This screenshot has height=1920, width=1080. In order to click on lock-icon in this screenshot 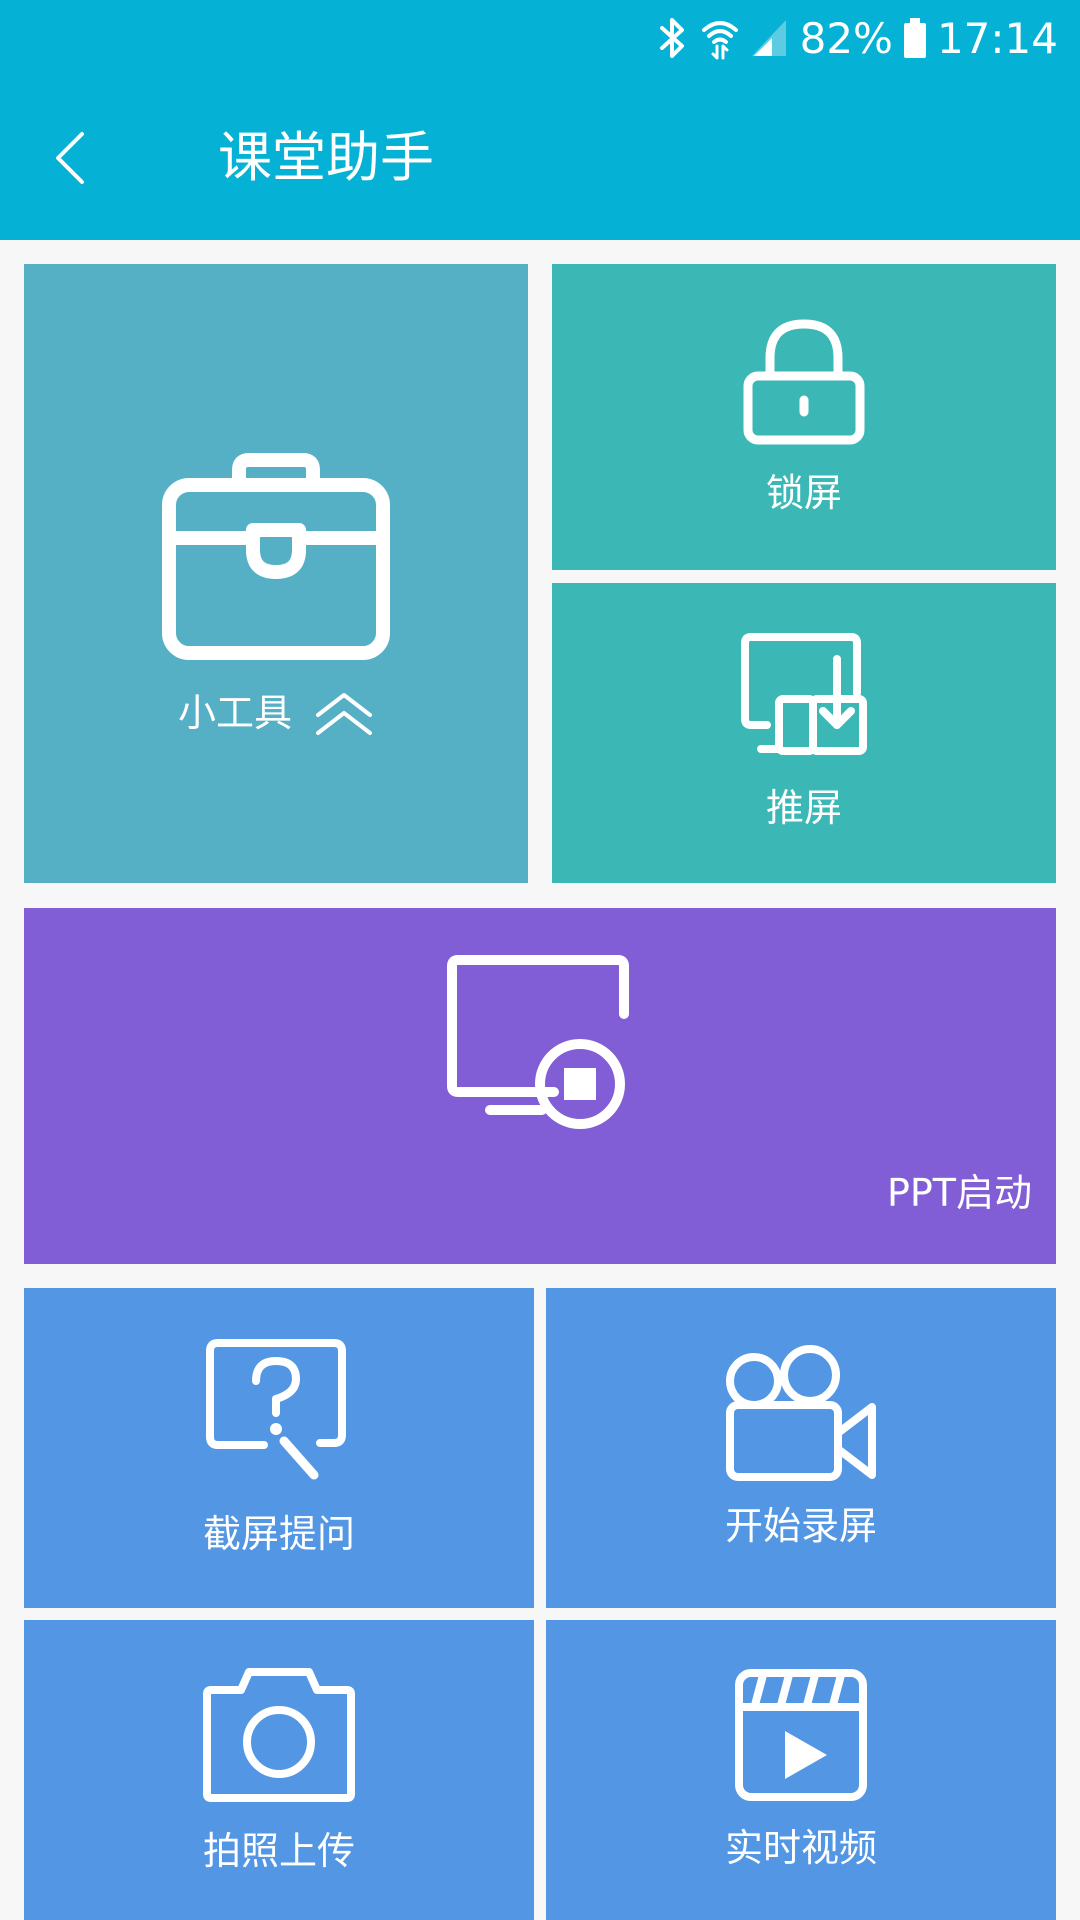, I will do `click(804, 382)`.